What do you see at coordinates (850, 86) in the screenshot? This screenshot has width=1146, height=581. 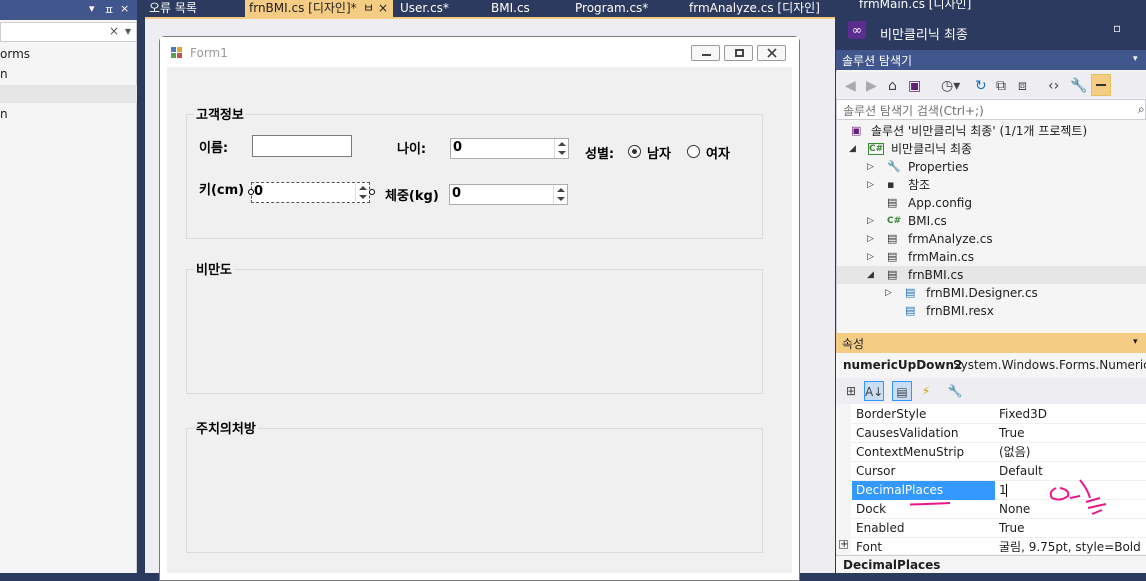 I see `back-icon: ◀` at bounding box center [850, 86].